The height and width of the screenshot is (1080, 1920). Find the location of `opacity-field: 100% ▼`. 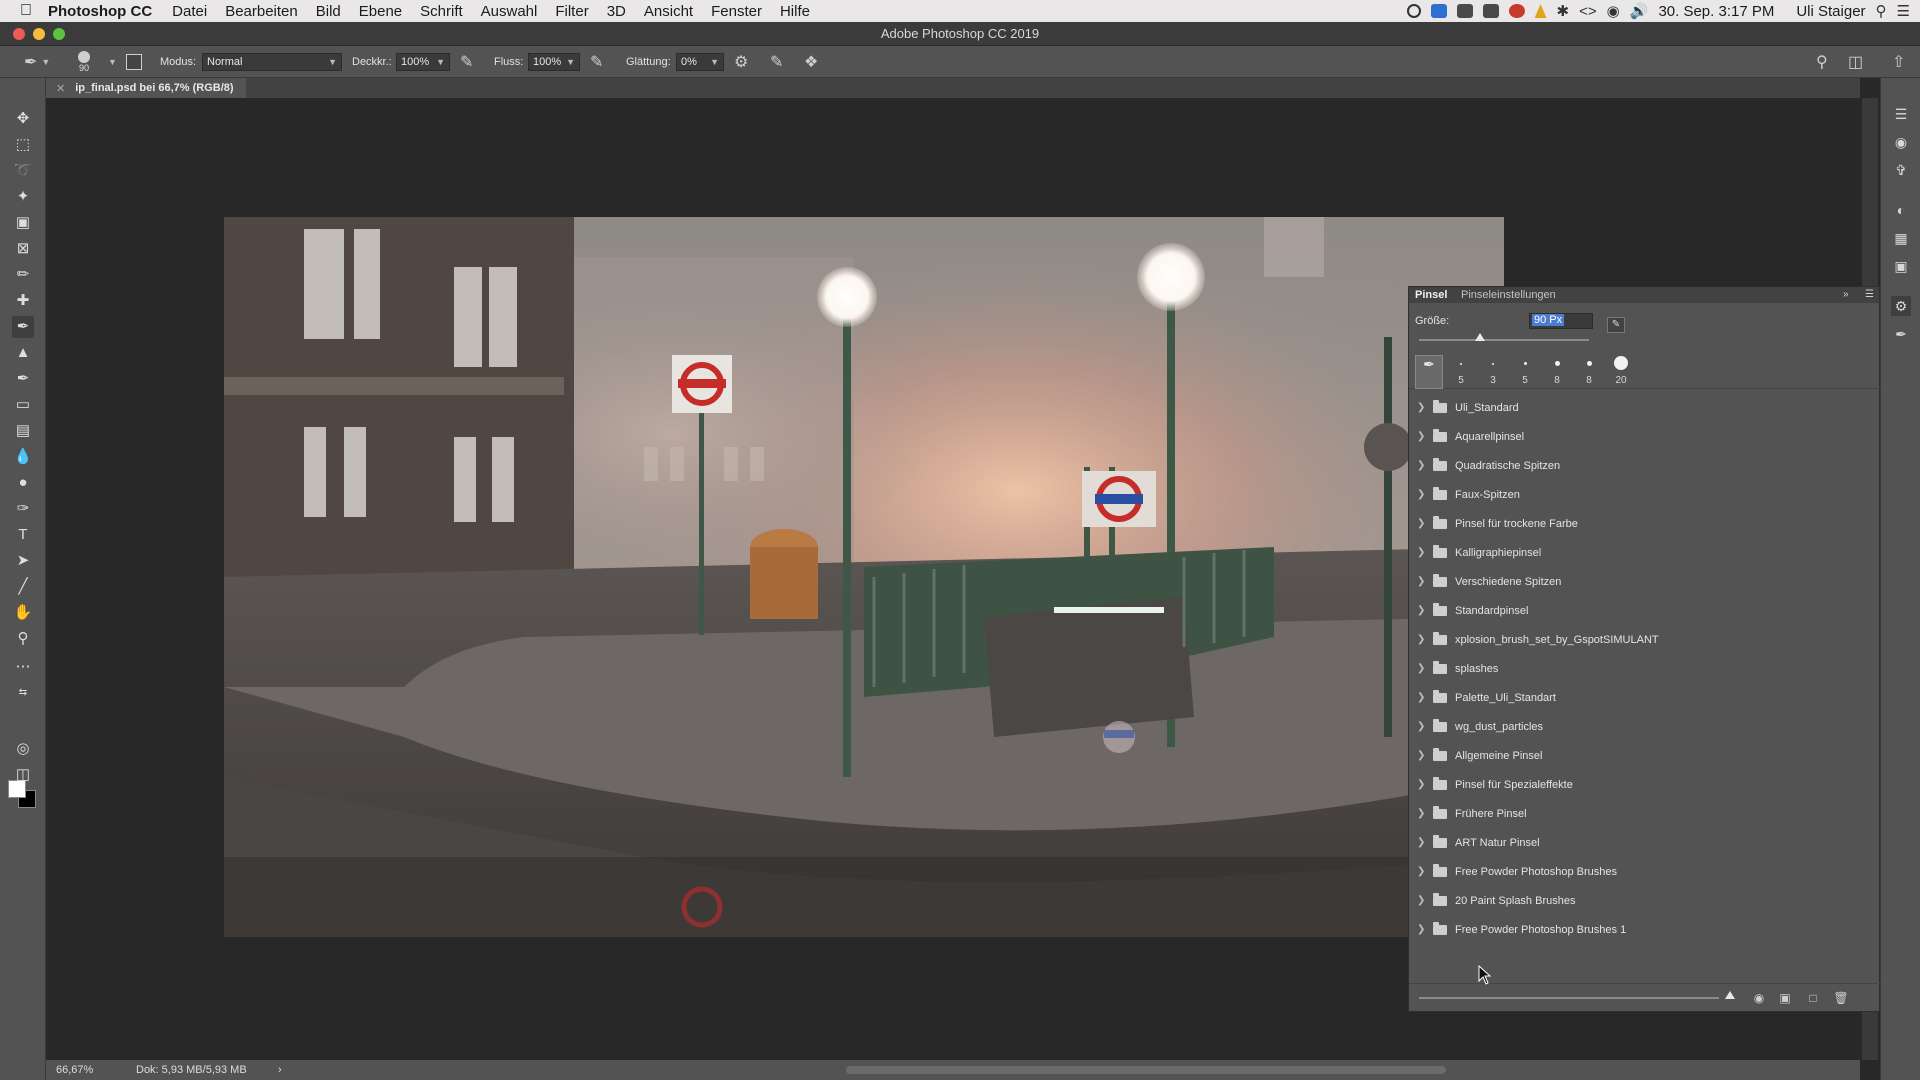

opacity-field: 100% ▼ is located at coordinates (423, 62).